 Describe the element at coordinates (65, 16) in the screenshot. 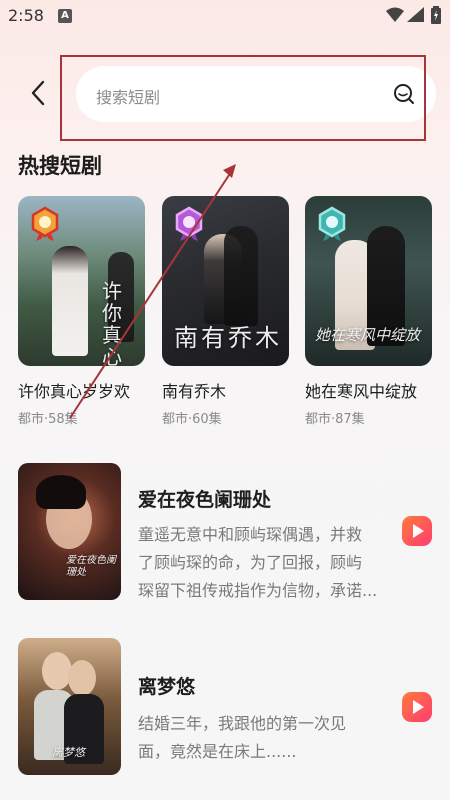

I see `notification-a-icon: A` at that location.